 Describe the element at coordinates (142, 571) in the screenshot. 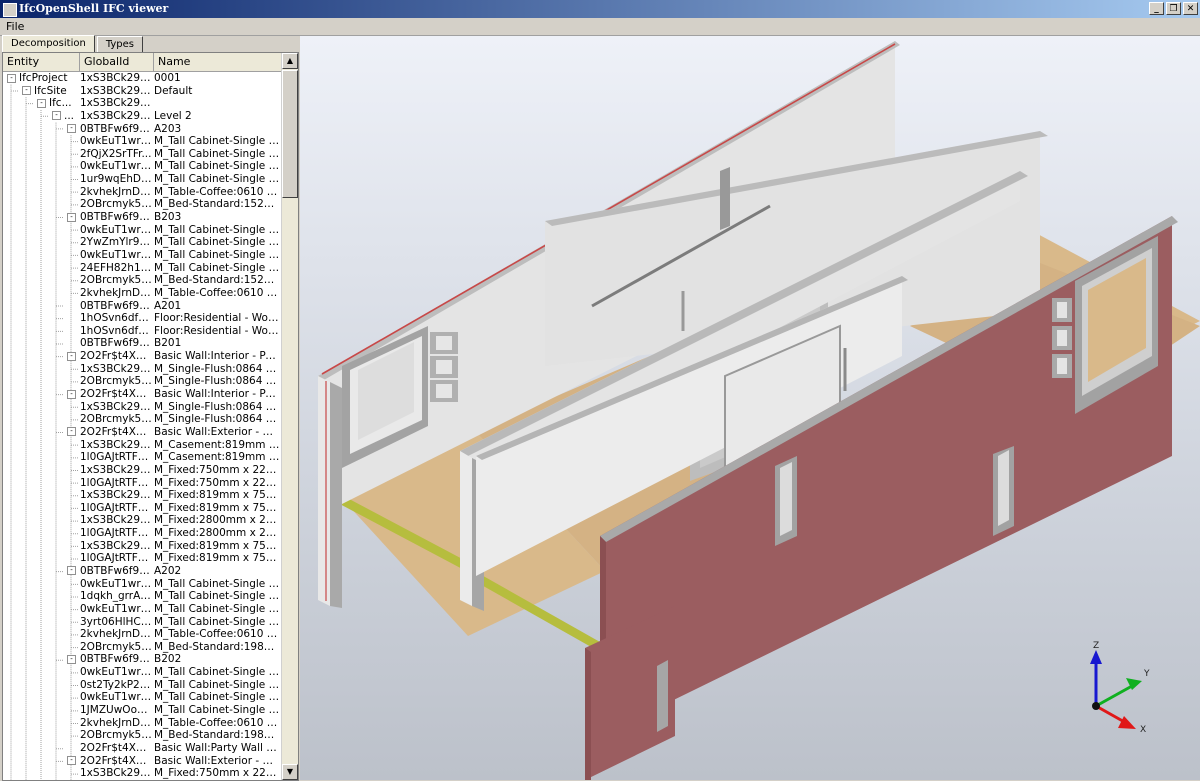

I see `tree-row: -0BTBFw6f90... A202` at that location.